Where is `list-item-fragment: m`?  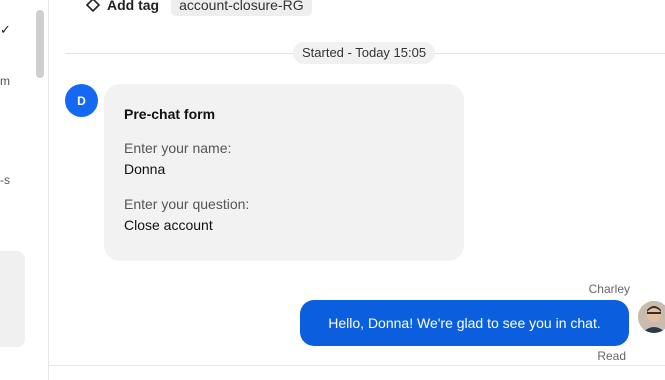
list-item-fragment: m is located at coordinates (5, 81).